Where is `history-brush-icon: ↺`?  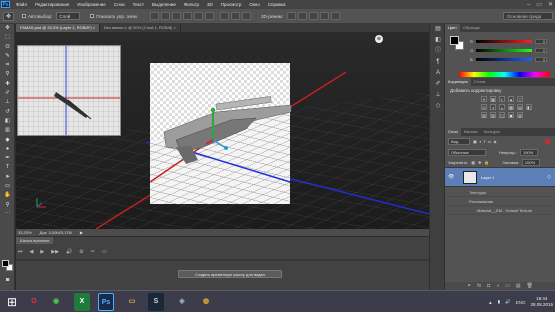 history-brush-icon: ↺ is located at coordinates (7, 112).